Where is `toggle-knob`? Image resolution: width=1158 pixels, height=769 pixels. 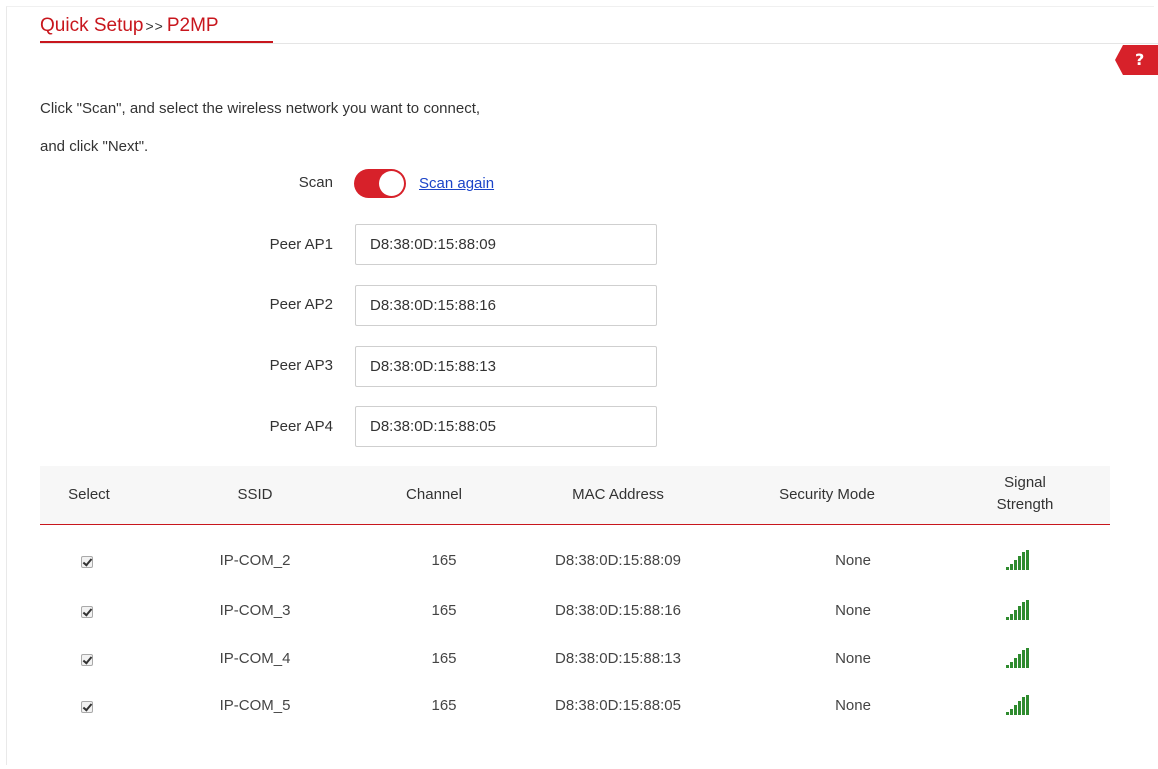
toggle-knob is located at coordinates (391, 183).